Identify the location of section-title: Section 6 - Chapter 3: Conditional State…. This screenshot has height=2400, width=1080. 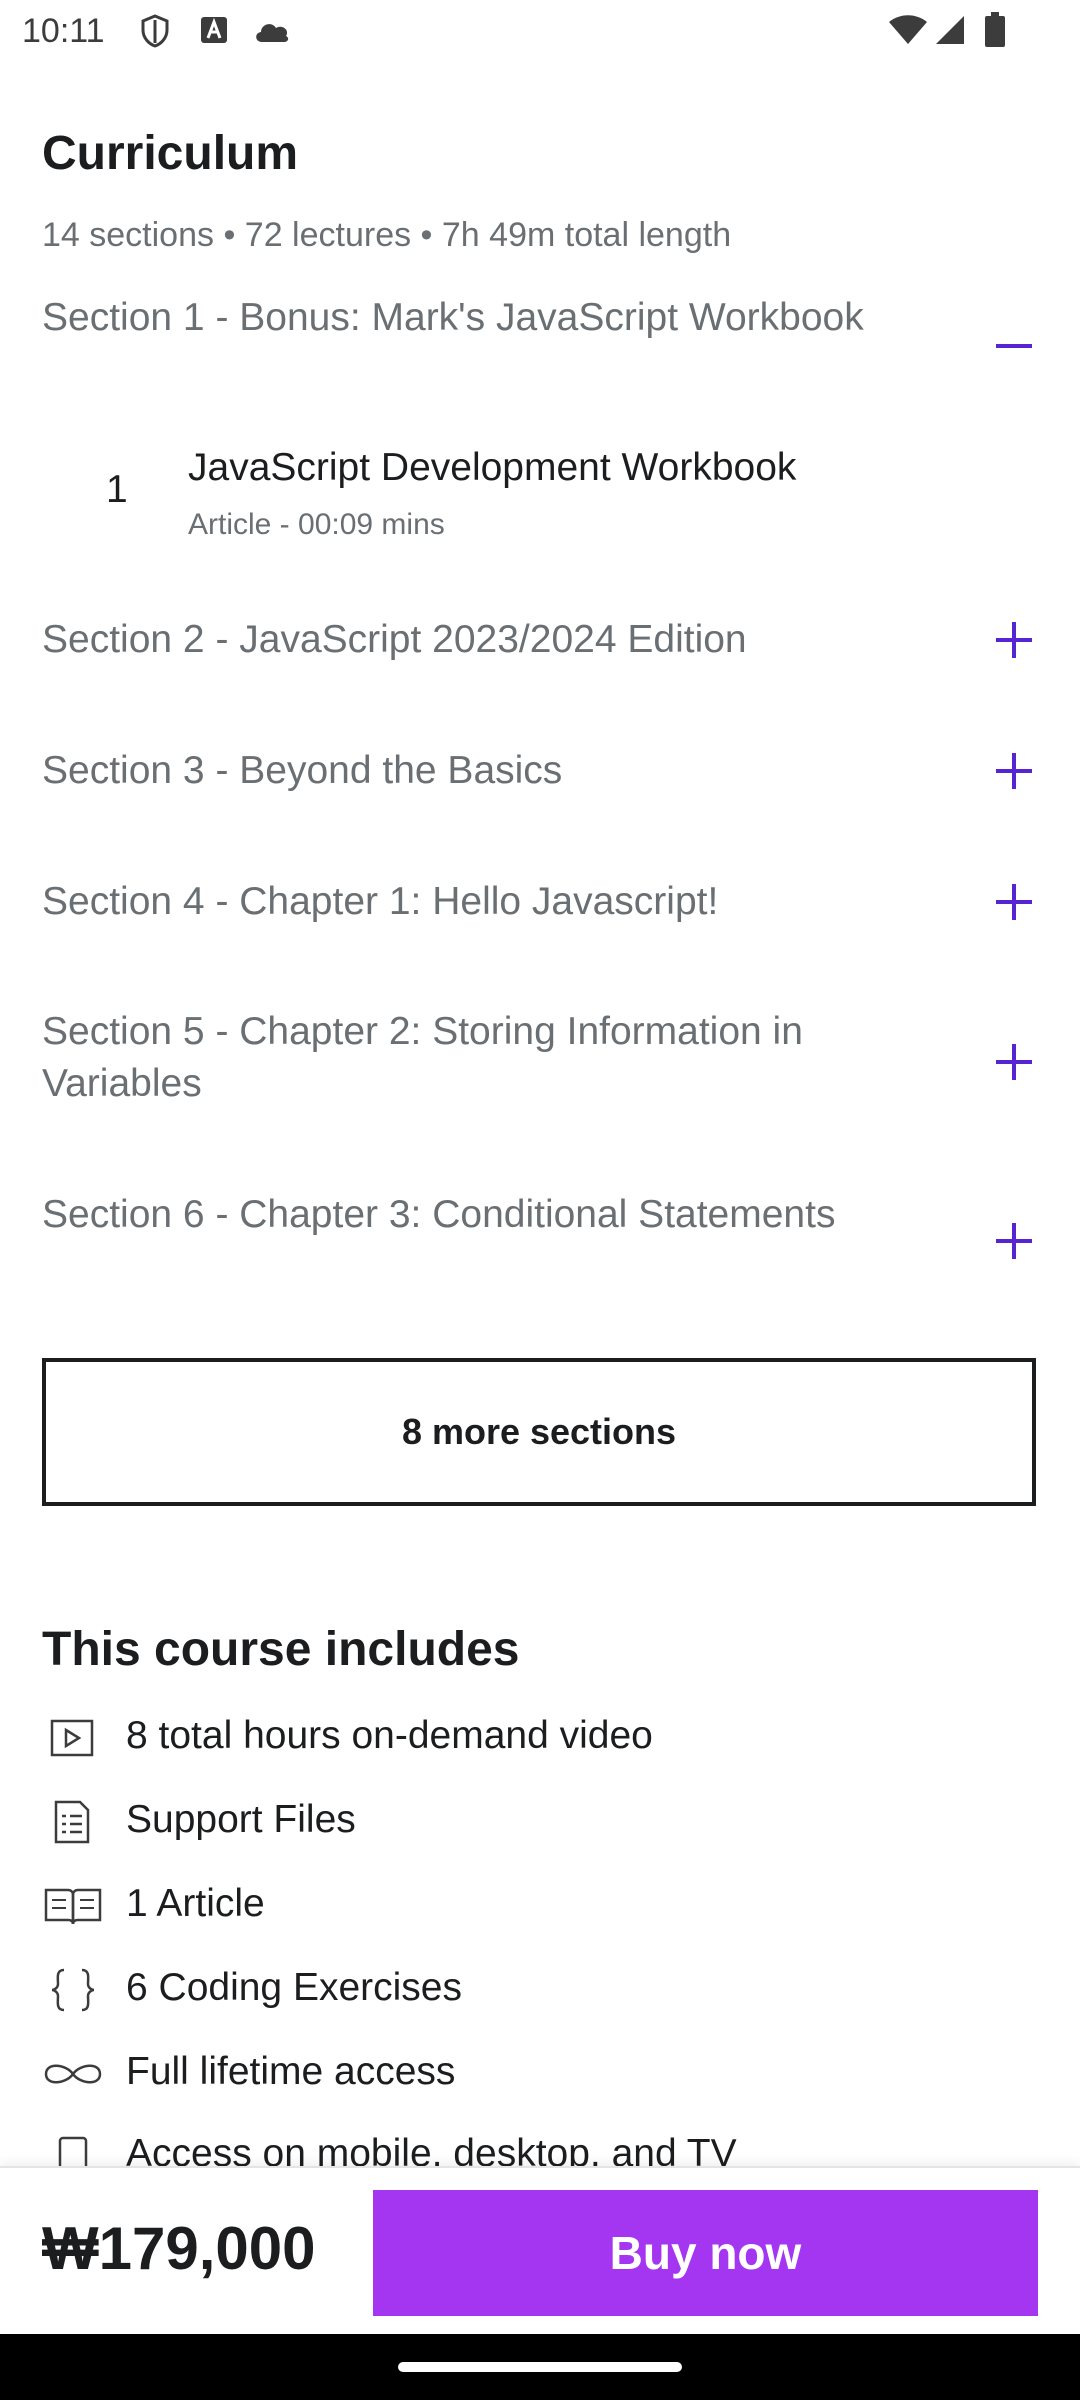
(439, 1214).